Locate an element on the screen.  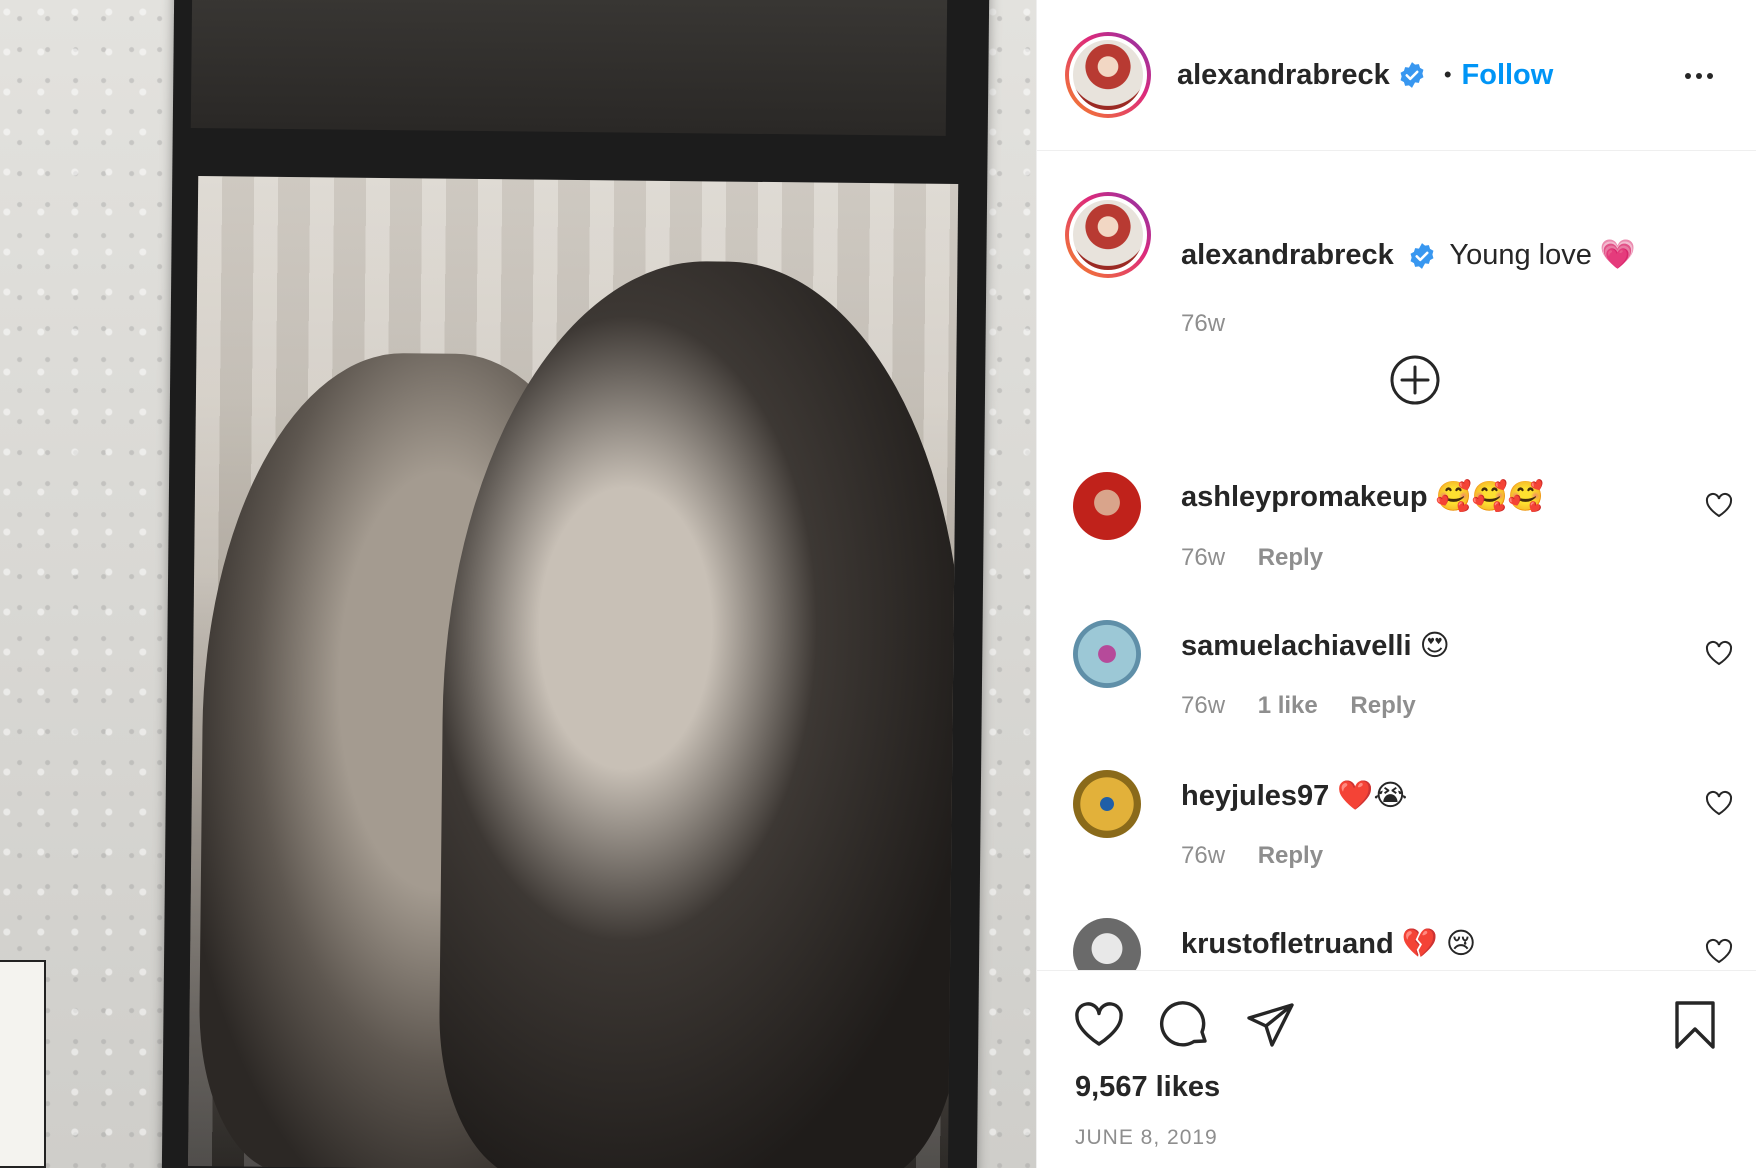
comment-text: samuelachiavelli 😍 is located at coordinates (1315, 645).